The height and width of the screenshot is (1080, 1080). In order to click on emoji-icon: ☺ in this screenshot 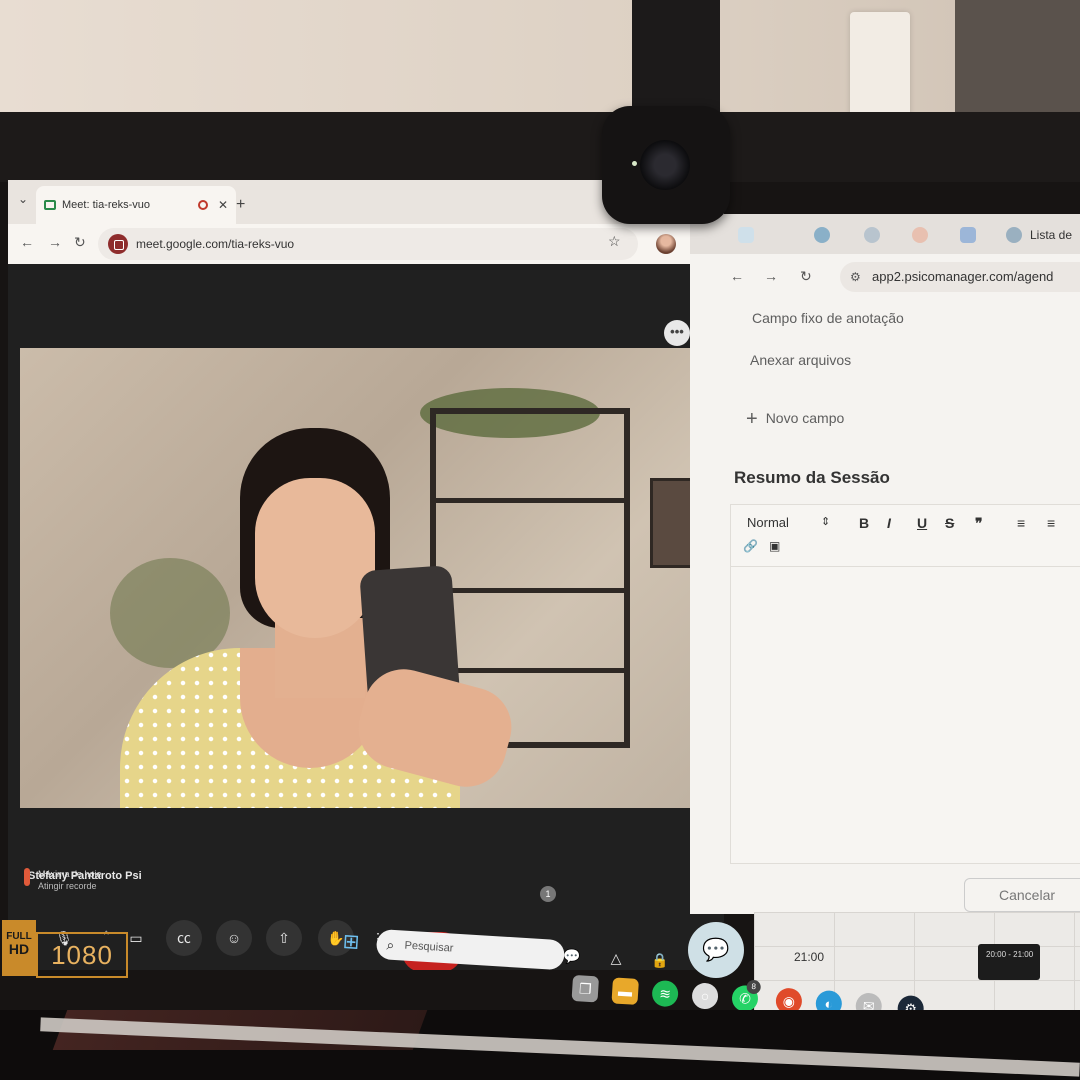, I will do `click(234, 938)`.